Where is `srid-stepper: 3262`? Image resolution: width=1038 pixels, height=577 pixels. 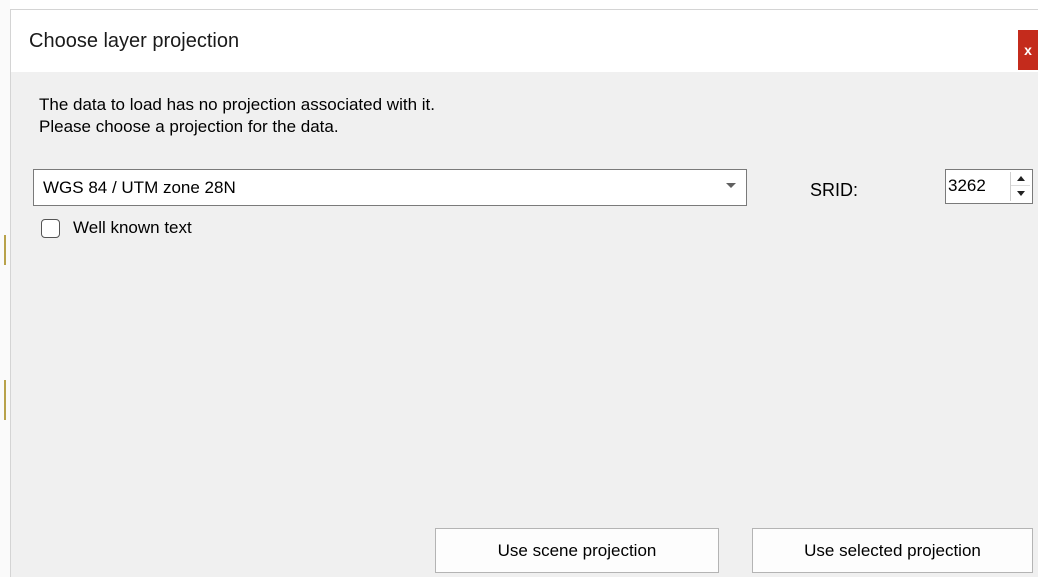
srid-stepper: 3262 is located at coordinates (989, 186).